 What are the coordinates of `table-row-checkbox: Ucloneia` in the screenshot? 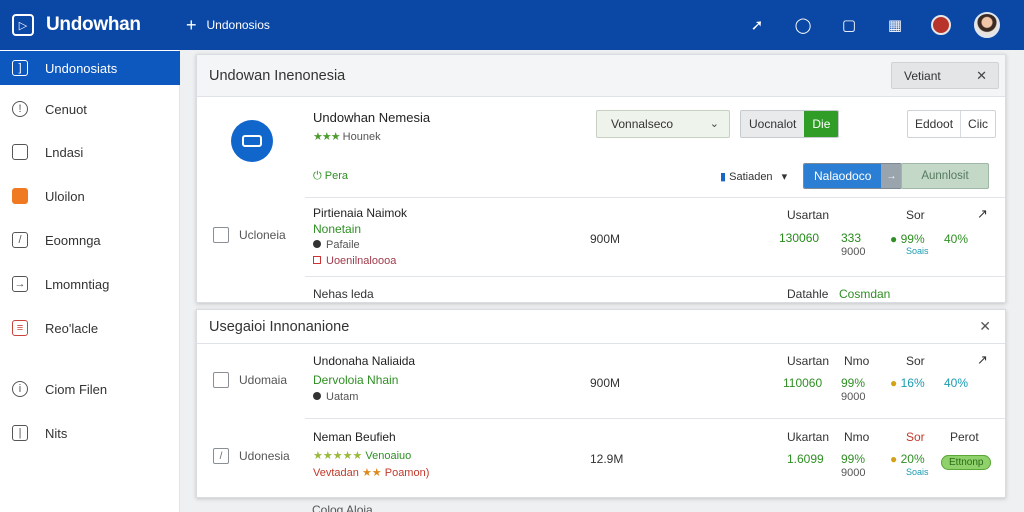 It's located at (249, 235).